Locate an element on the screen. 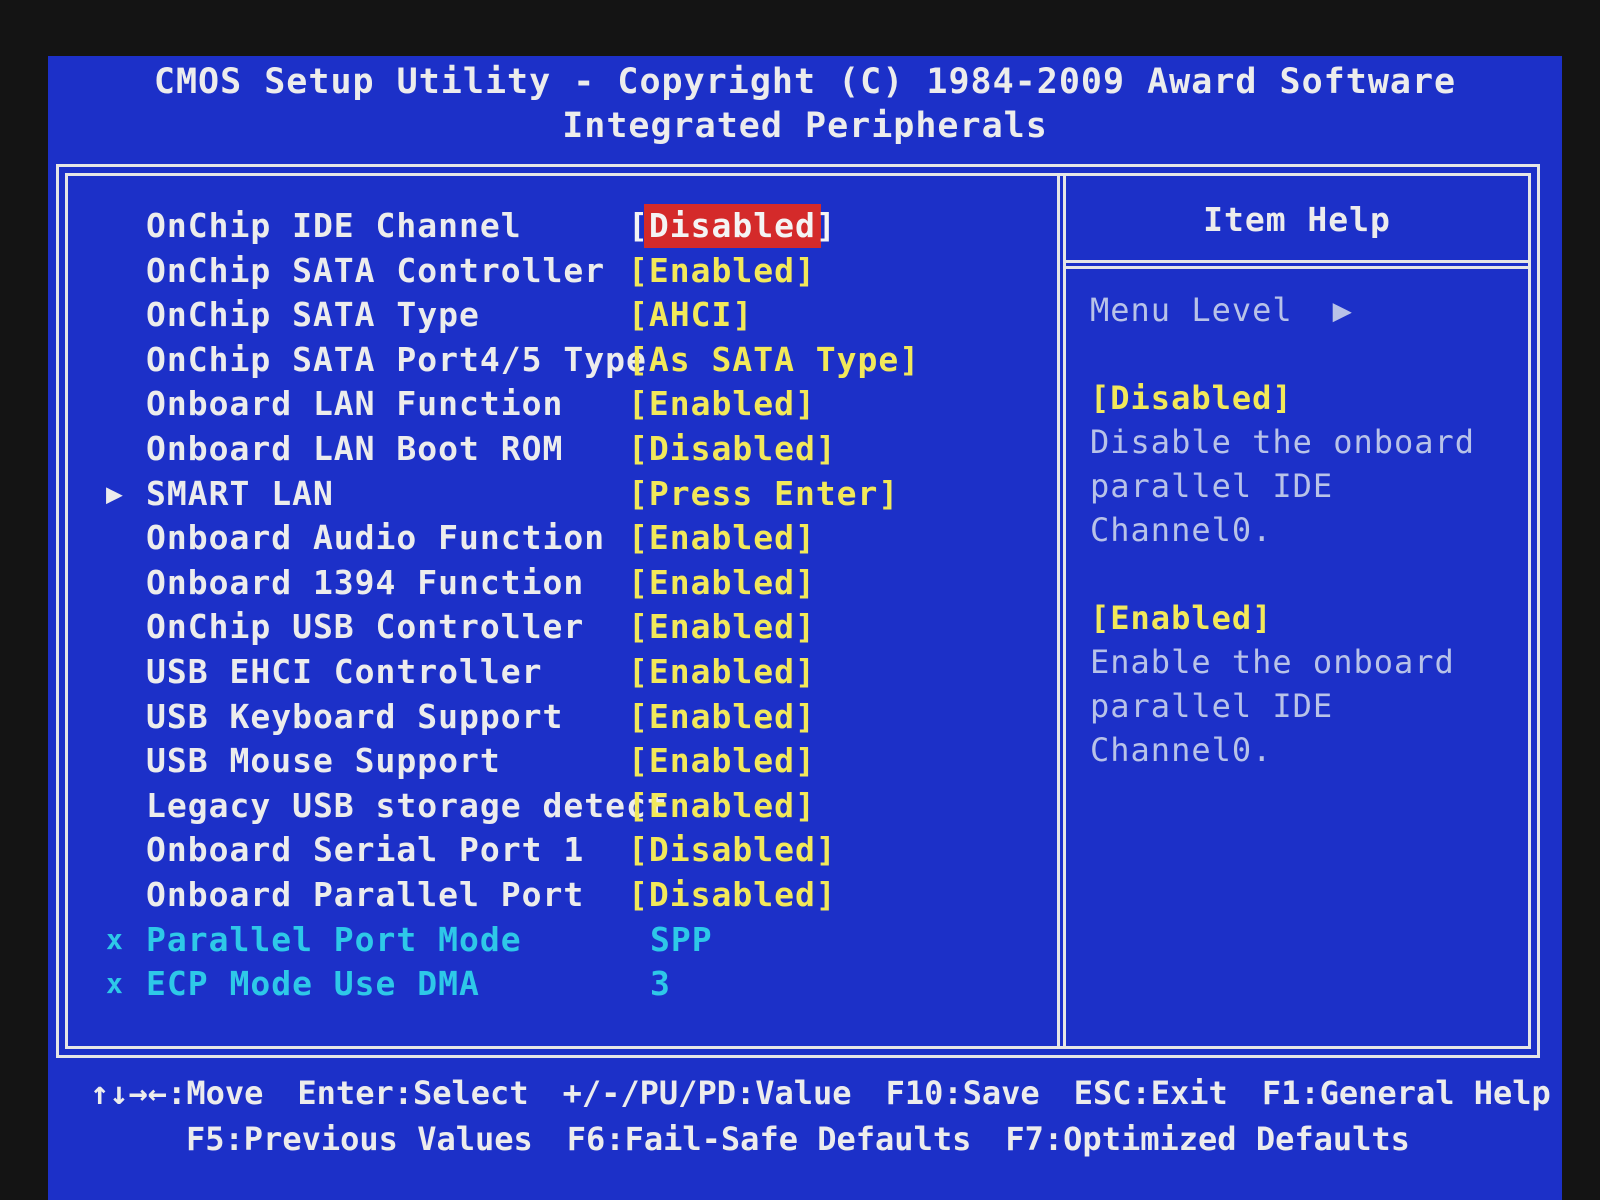 This screenshot has width=1600, height=1200. setting-row: Onboard 1394 Function [Enabled] is located at coordinates (560, 583).